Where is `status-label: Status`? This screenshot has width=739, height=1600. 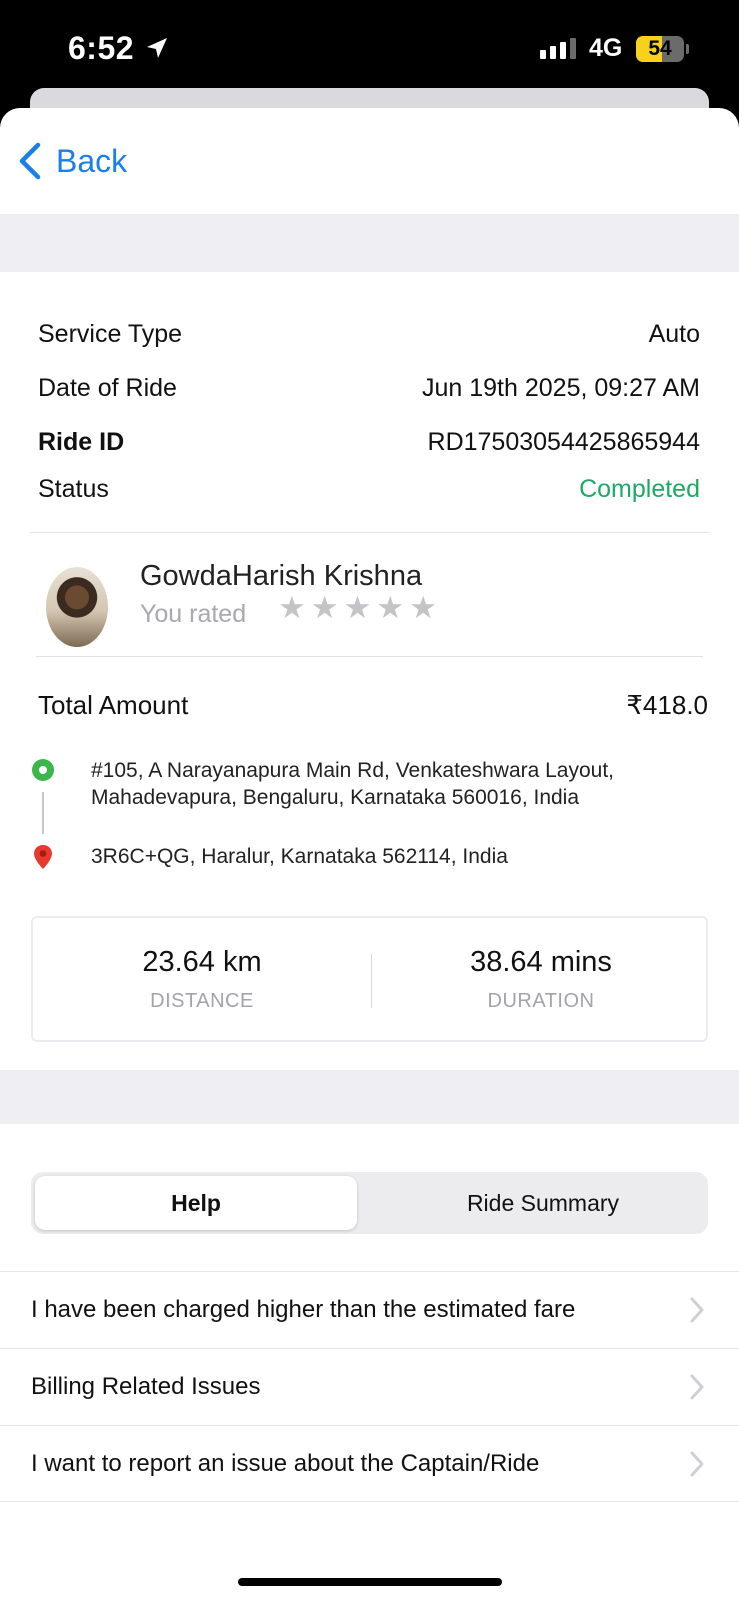 status-label: Status is located at coordinates (73, 489).